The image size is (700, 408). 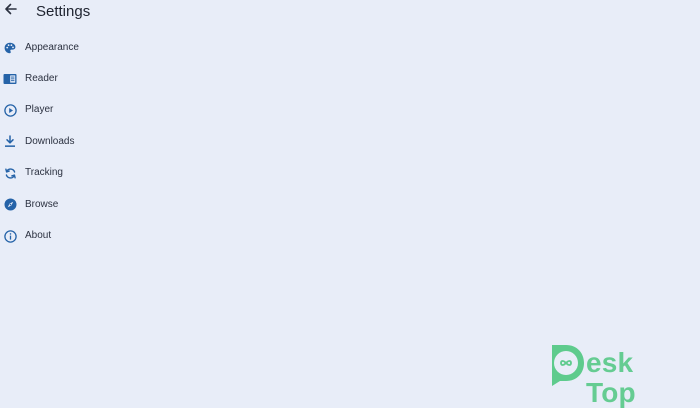 What do you see at coordinates (10, 205) in the screenshot?
I see `compass-icon` at bounding box center [10, 205].